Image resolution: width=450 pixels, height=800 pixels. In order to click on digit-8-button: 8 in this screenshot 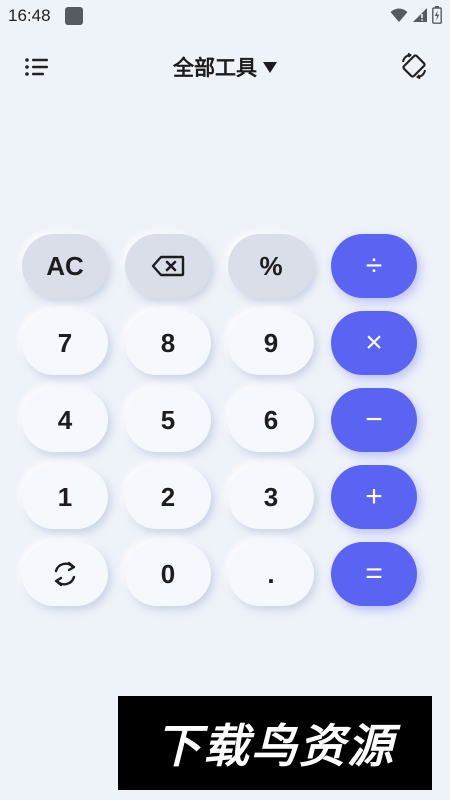, I will do `click(168, 343)`.